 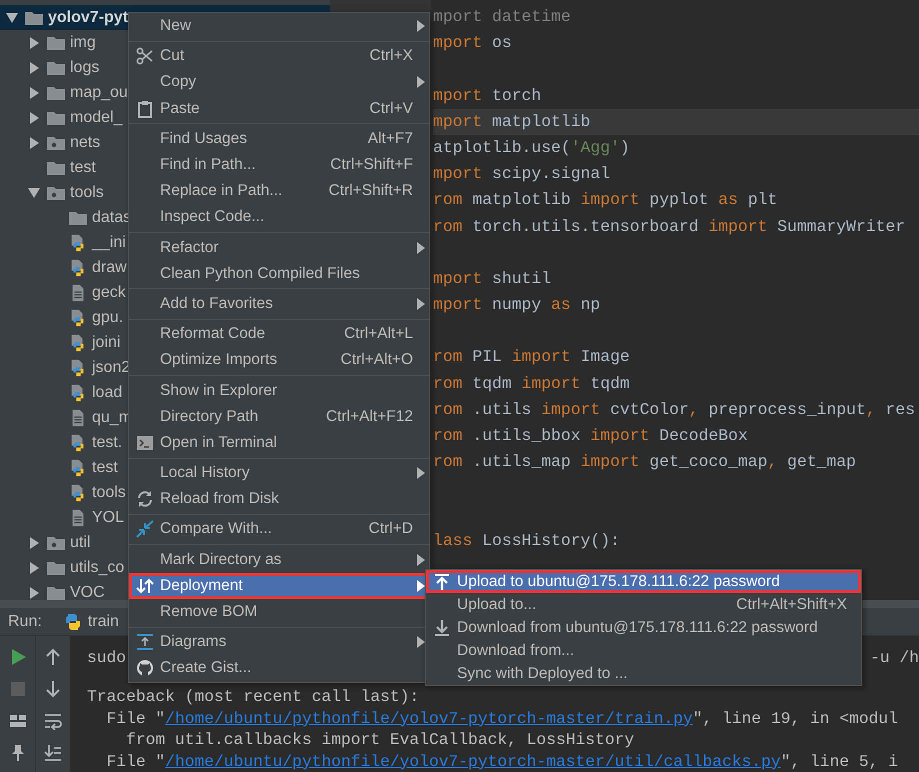 What do you see at coordinates (106, 658) in the screenshot?
I see `console-text: sudo` at bounding box center [106, 658].